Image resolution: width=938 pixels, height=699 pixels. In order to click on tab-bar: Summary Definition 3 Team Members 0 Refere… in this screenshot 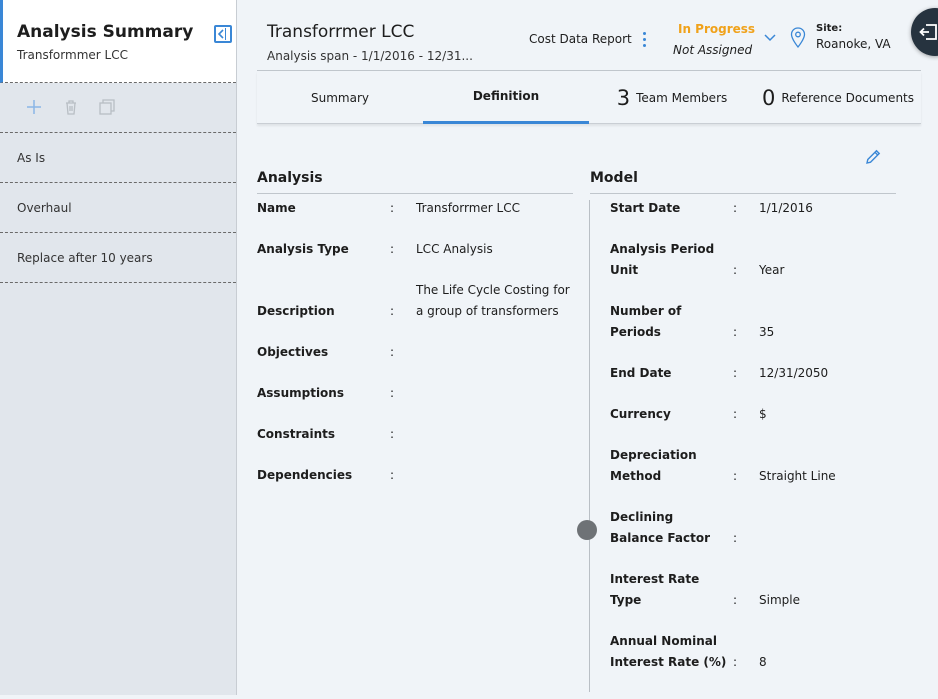, I will do `click(589, 97)`.